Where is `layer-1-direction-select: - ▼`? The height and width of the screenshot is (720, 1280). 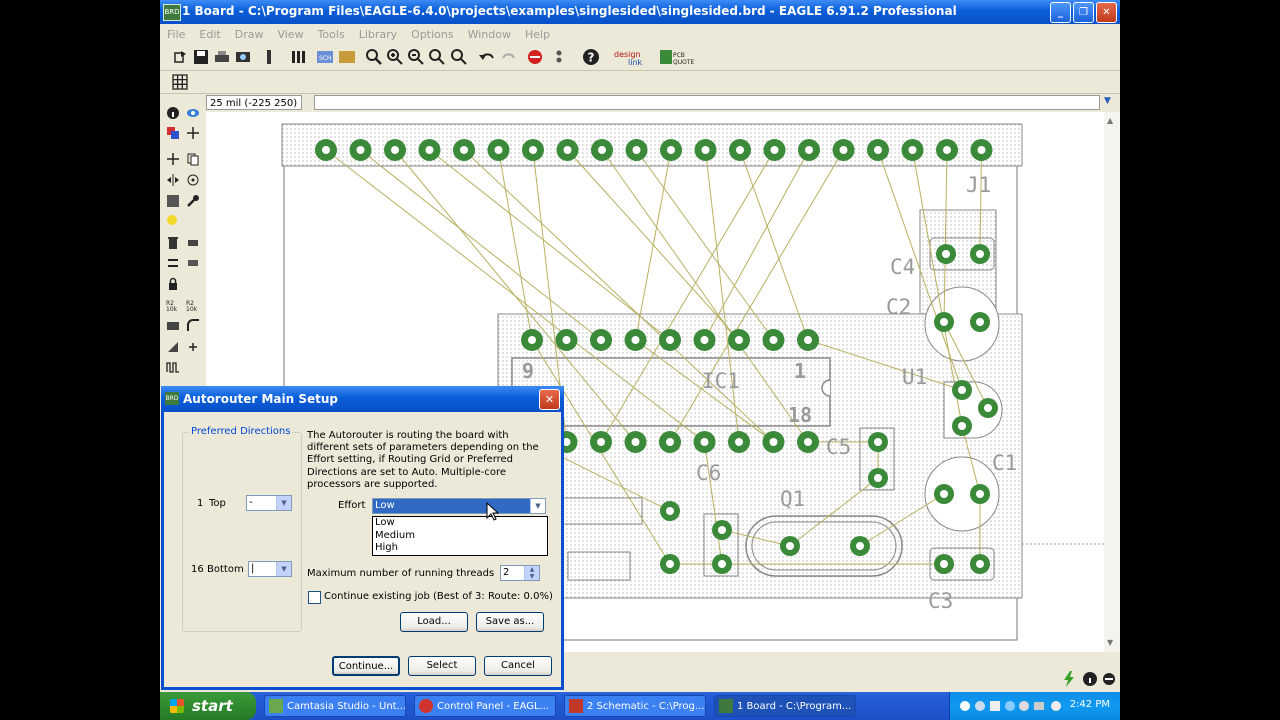
layer-1-direction-select: - ▼ is located at coordinates (269, 503).